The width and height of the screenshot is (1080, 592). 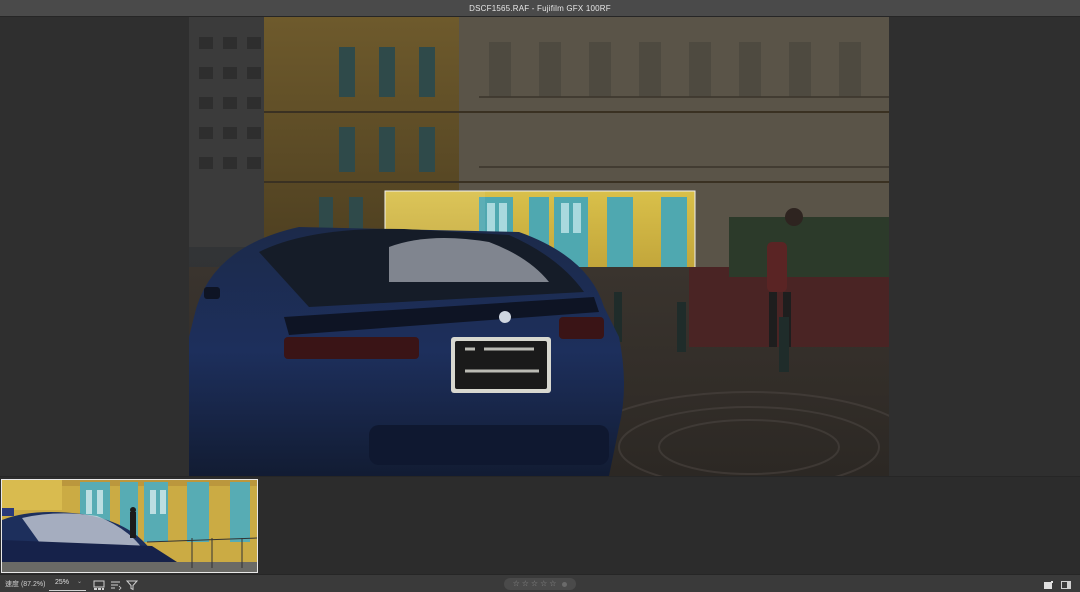 I want to click on zoom-value: 25%, so click(x=62, y=582).